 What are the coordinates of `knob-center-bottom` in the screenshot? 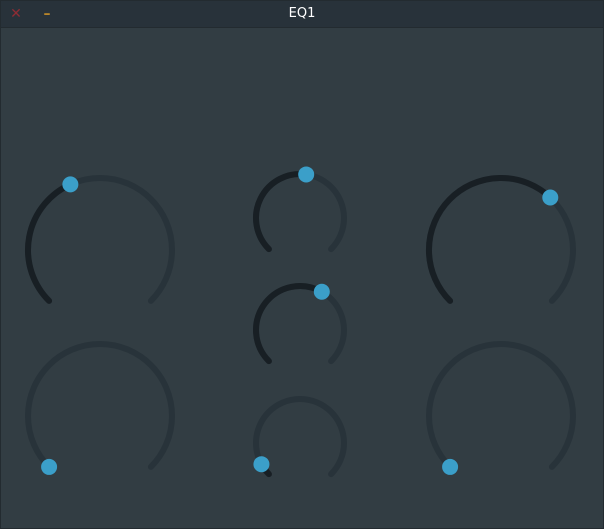 It's located at (300, 437).